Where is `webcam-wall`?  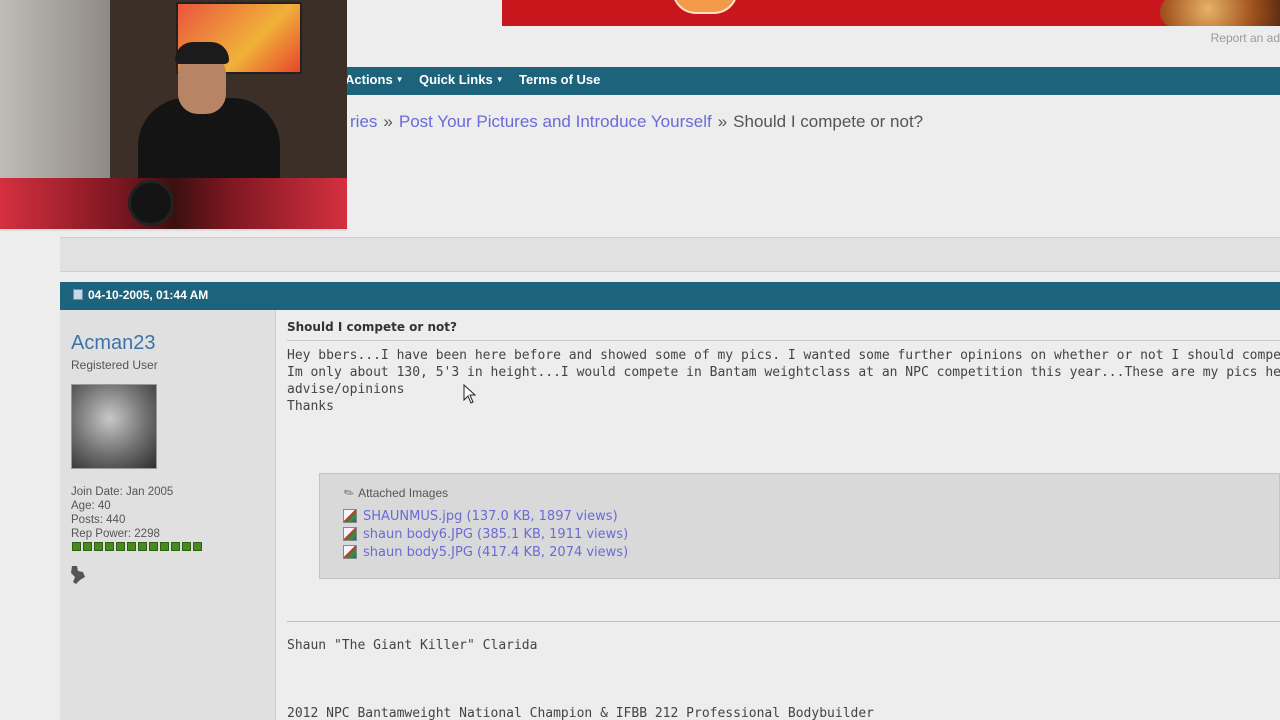 webcam-wall is located at coordinates (55, 89).